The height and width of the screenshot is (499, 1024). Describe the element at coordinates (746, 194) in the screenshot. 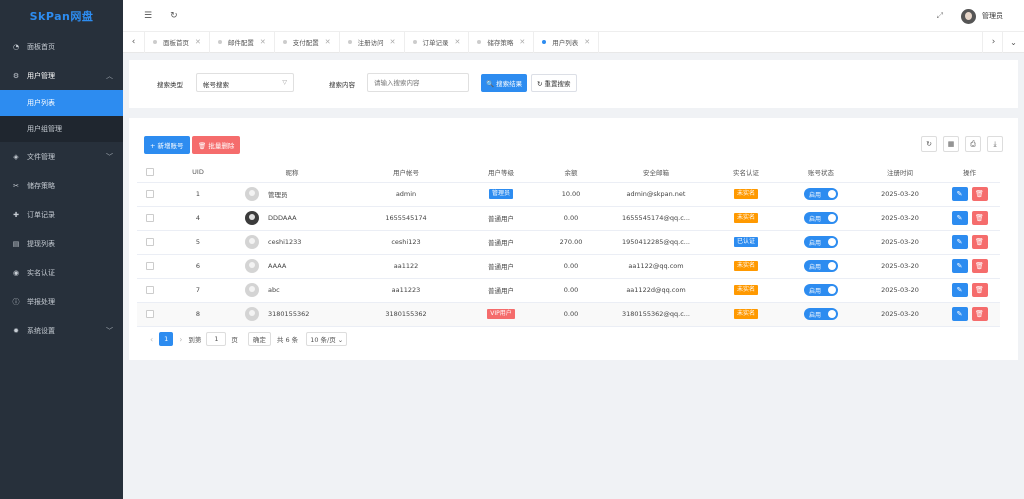

I see `realname-cell: 未实名` at that location.